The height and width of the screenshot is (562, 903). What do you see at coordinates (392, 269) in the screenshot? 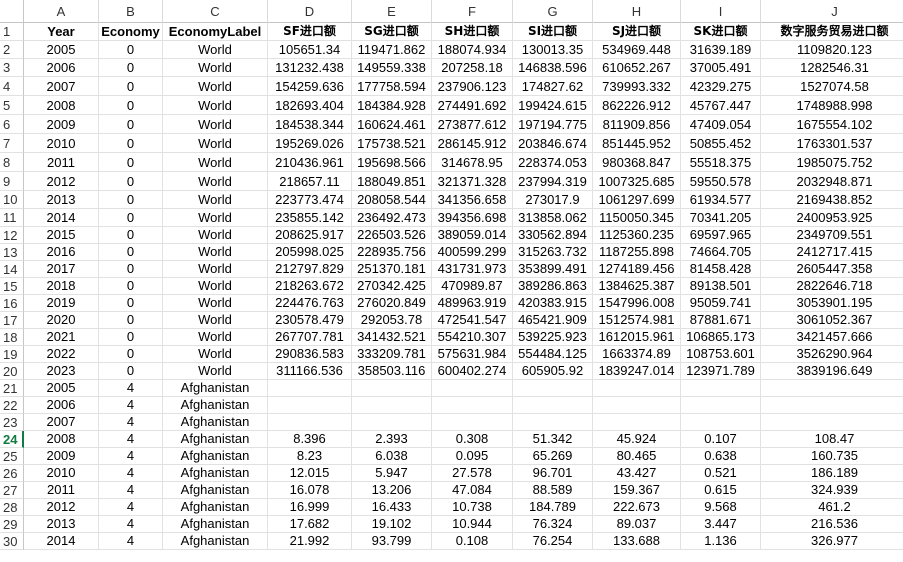
I see `cell-sg-import: 251370.181` at bounding box center [392, 269].